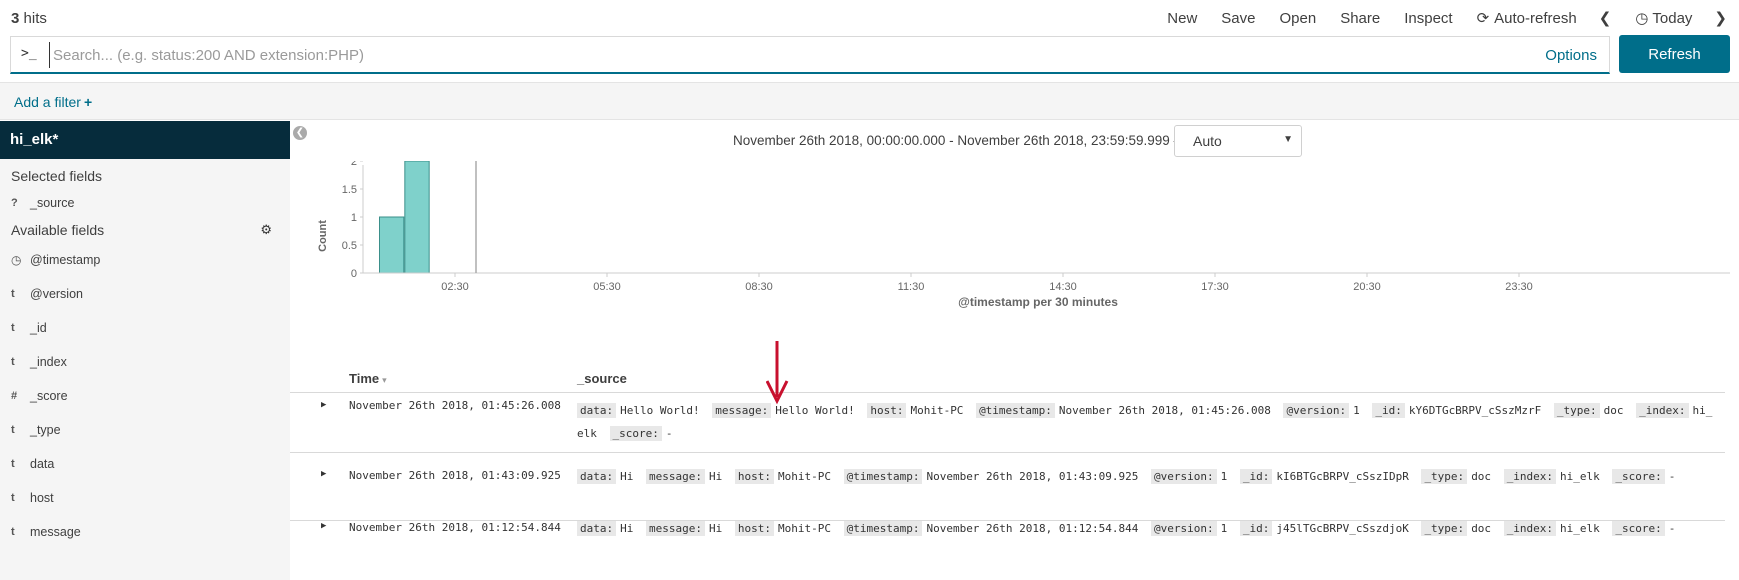 The image size is (1739, 580). Describe the element at coordinates (1032, 476) in the screenshot. I see `field-value: November 26th 2018, 01:43:09.925` at that location.